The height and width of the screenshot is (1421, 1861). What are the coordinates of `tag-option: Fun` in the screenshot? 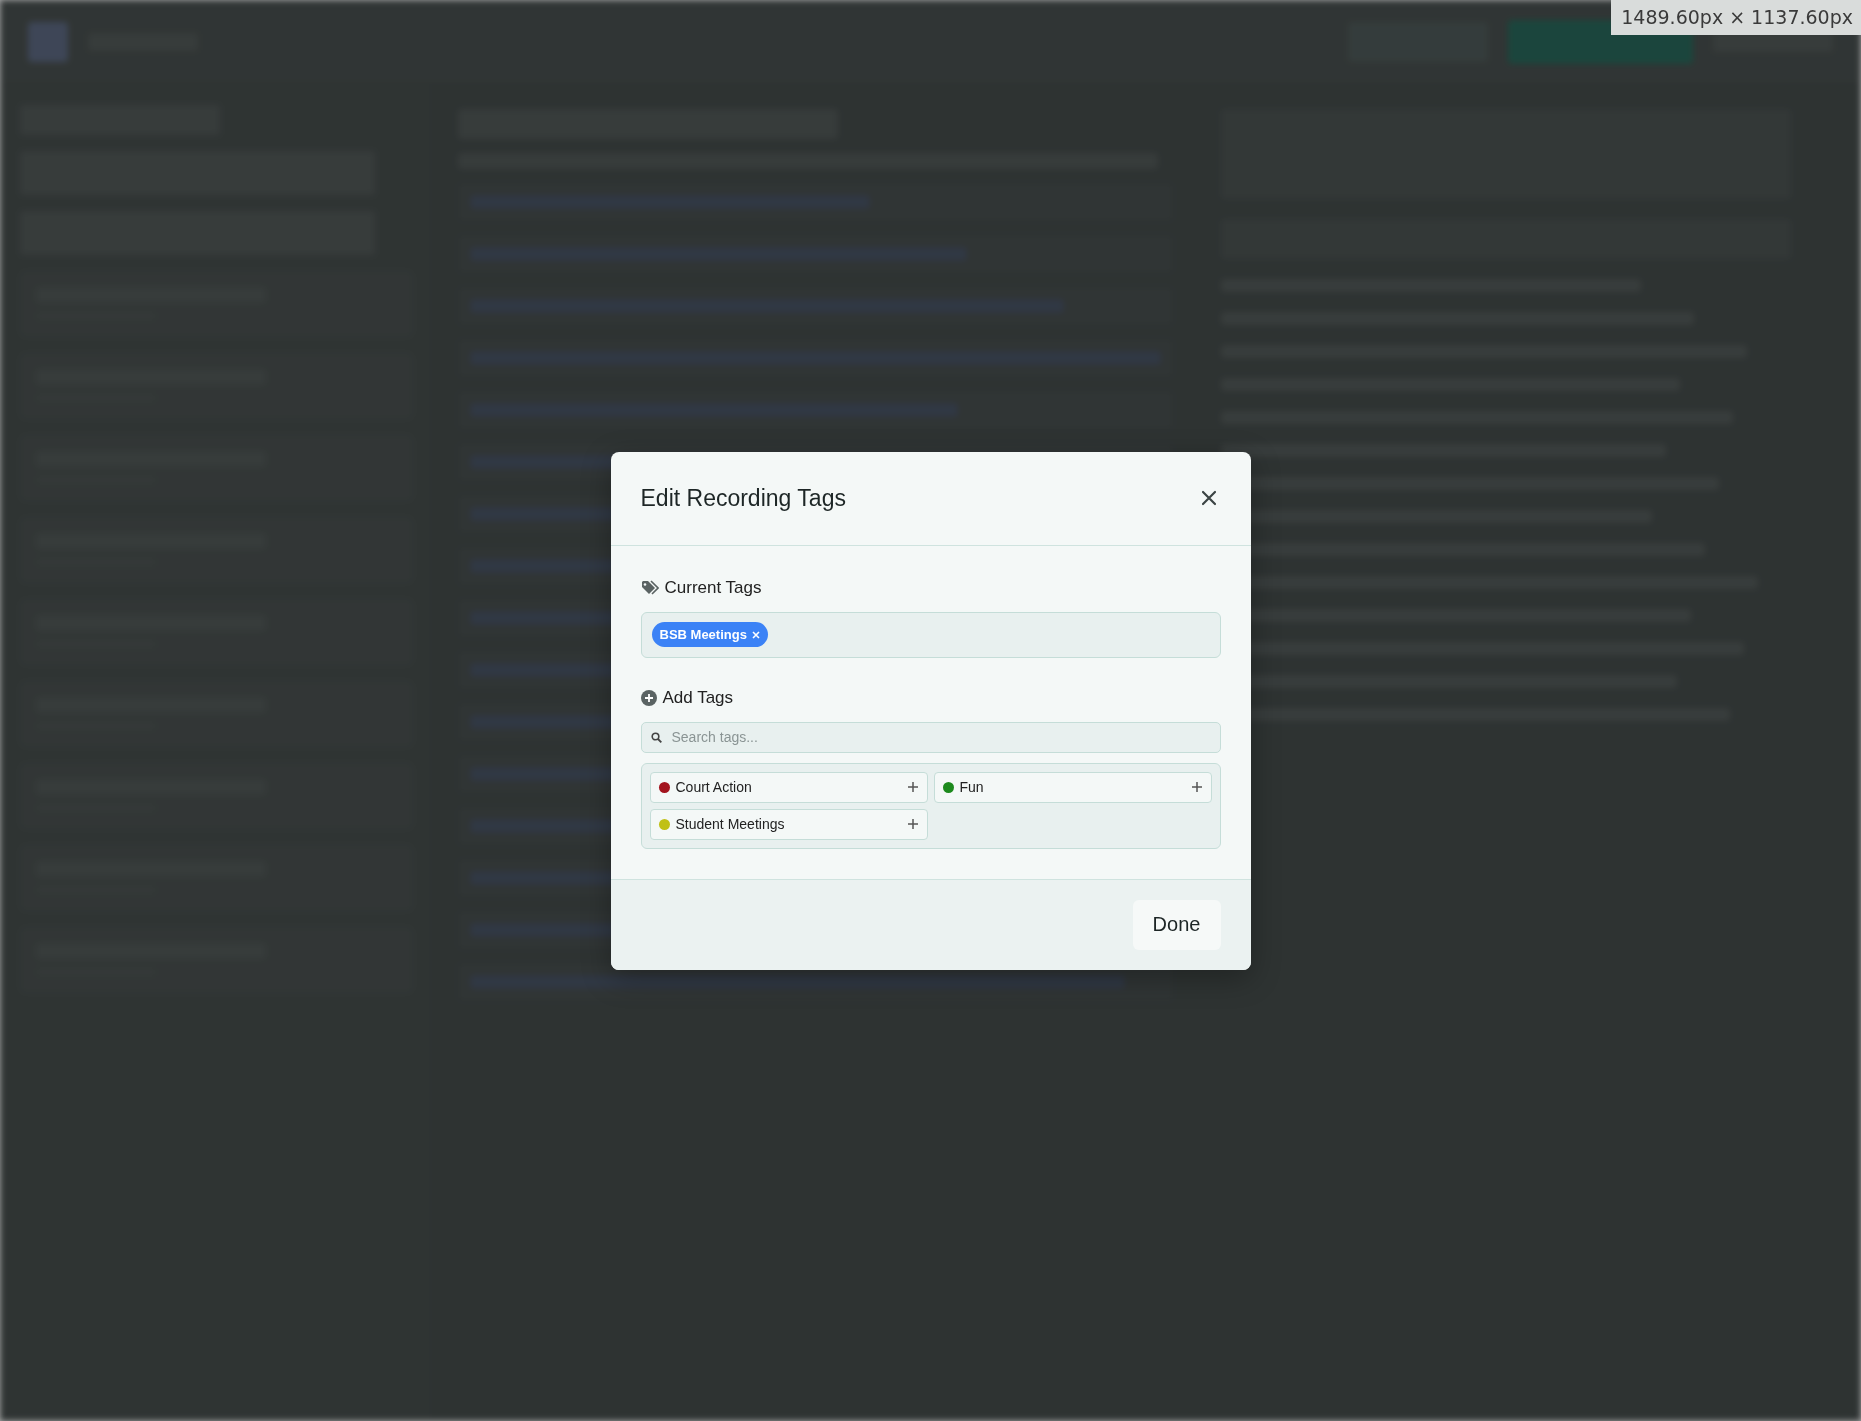 It's located at (1072, 787).